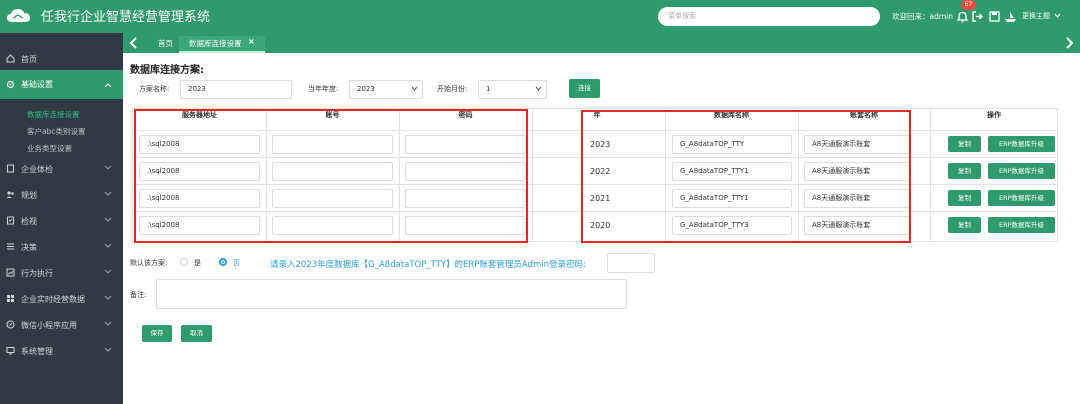 Image resolution: width=1080 pixels, height=404 pixels. Describe the element at coordinates (236, 89) in the screenshot. I see `scheme-name-input: 2023` at that location.